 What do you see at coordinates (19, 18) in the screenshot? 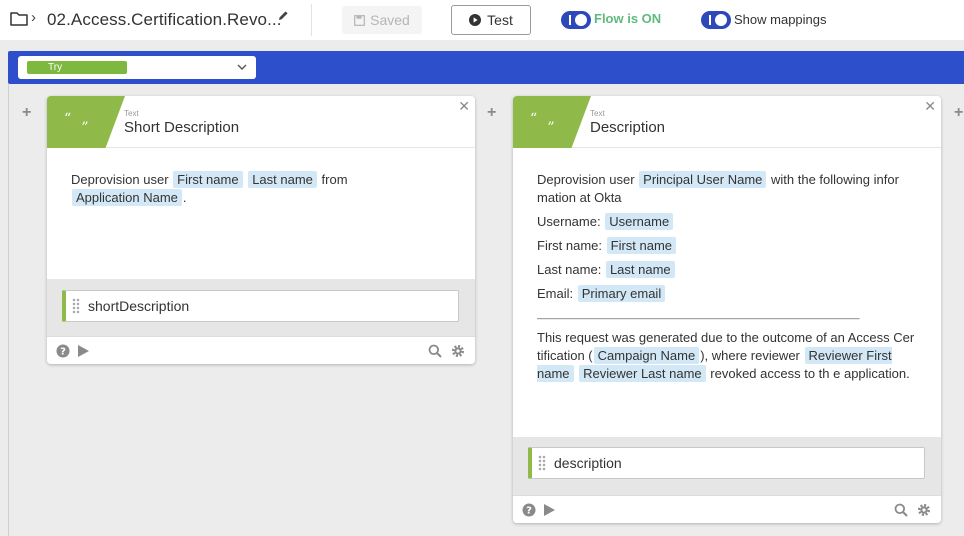
I see `folder-icon` at bounding box center [19, 18].